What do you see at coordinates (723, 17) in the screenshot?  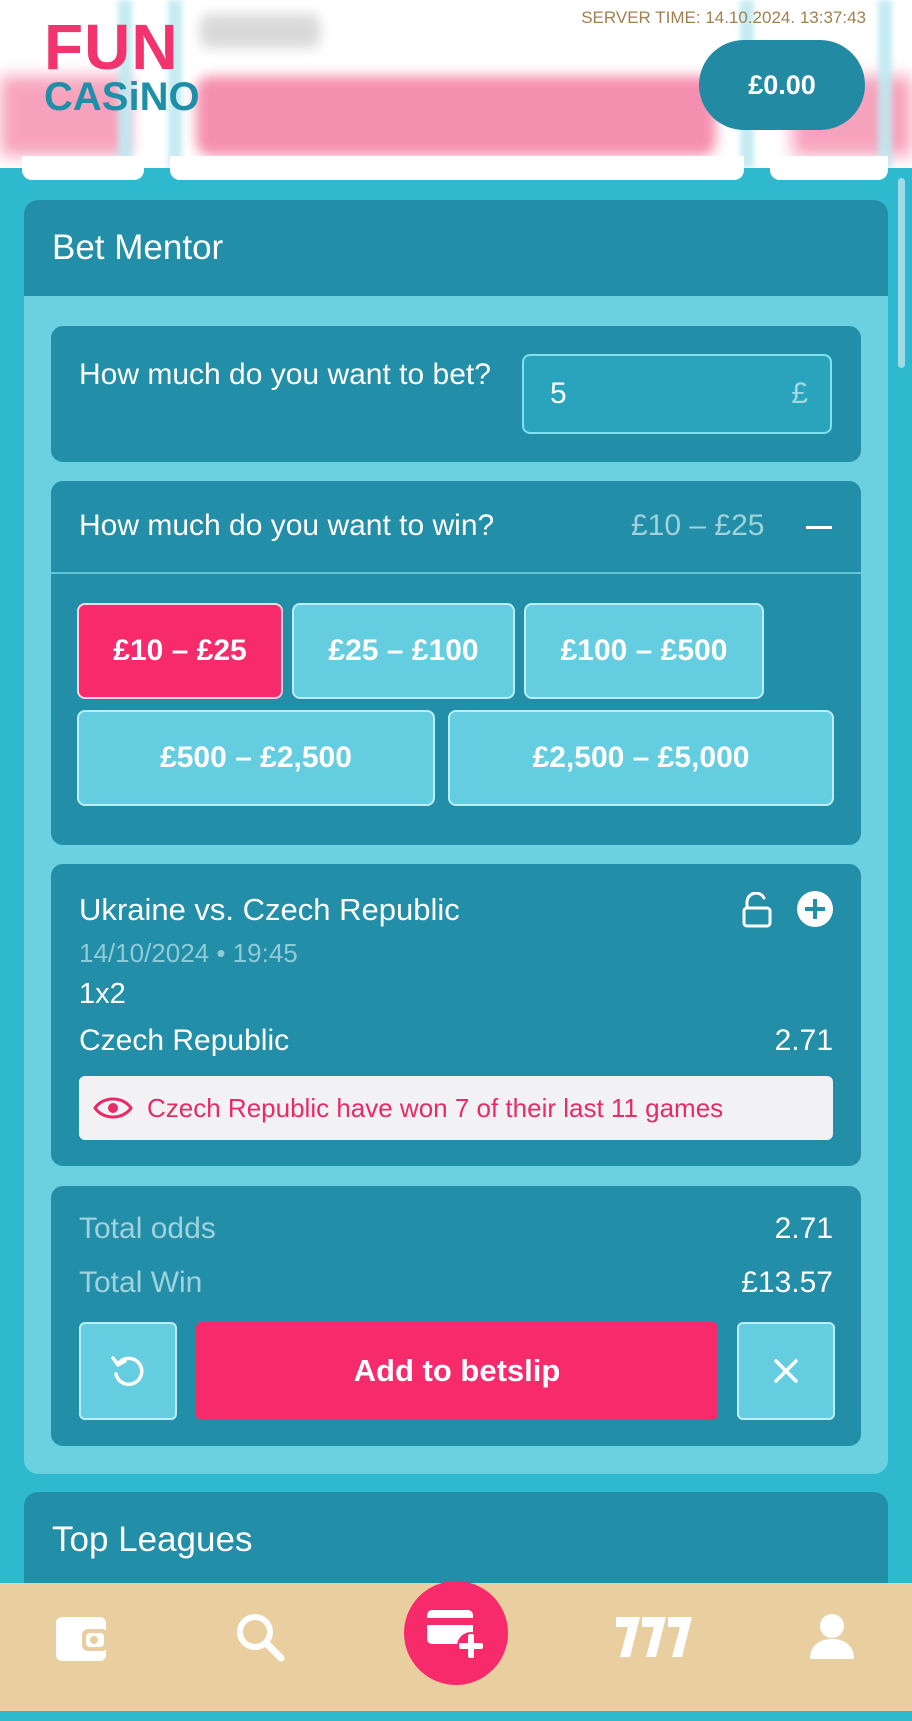 I see `server-time: SERVER TIME: 14.10.2024. 13:37:43` at bounding box center [723, 17].